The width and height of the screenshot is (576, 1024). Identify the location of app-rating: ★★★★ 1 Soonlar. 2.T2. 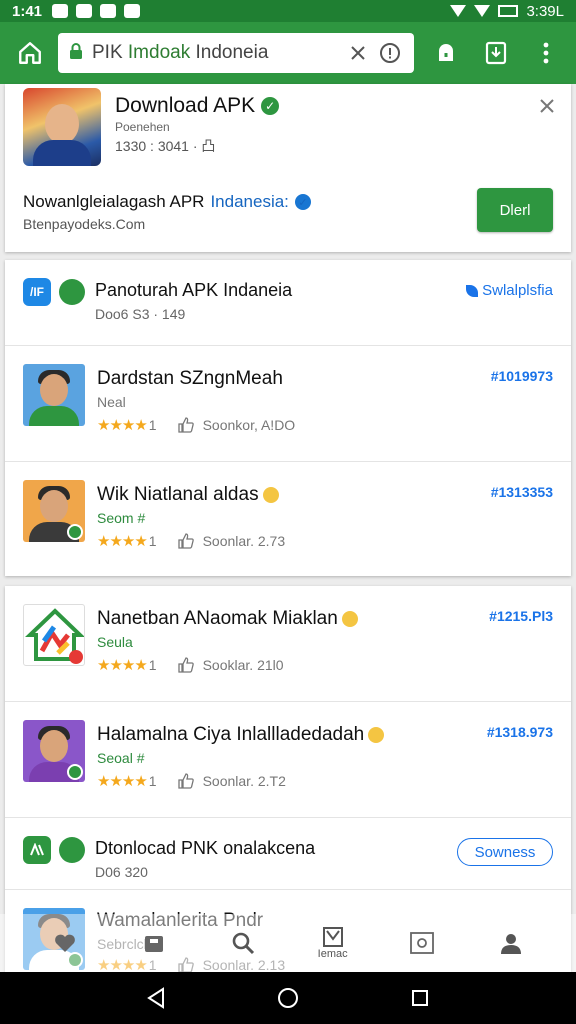
(191, 781).